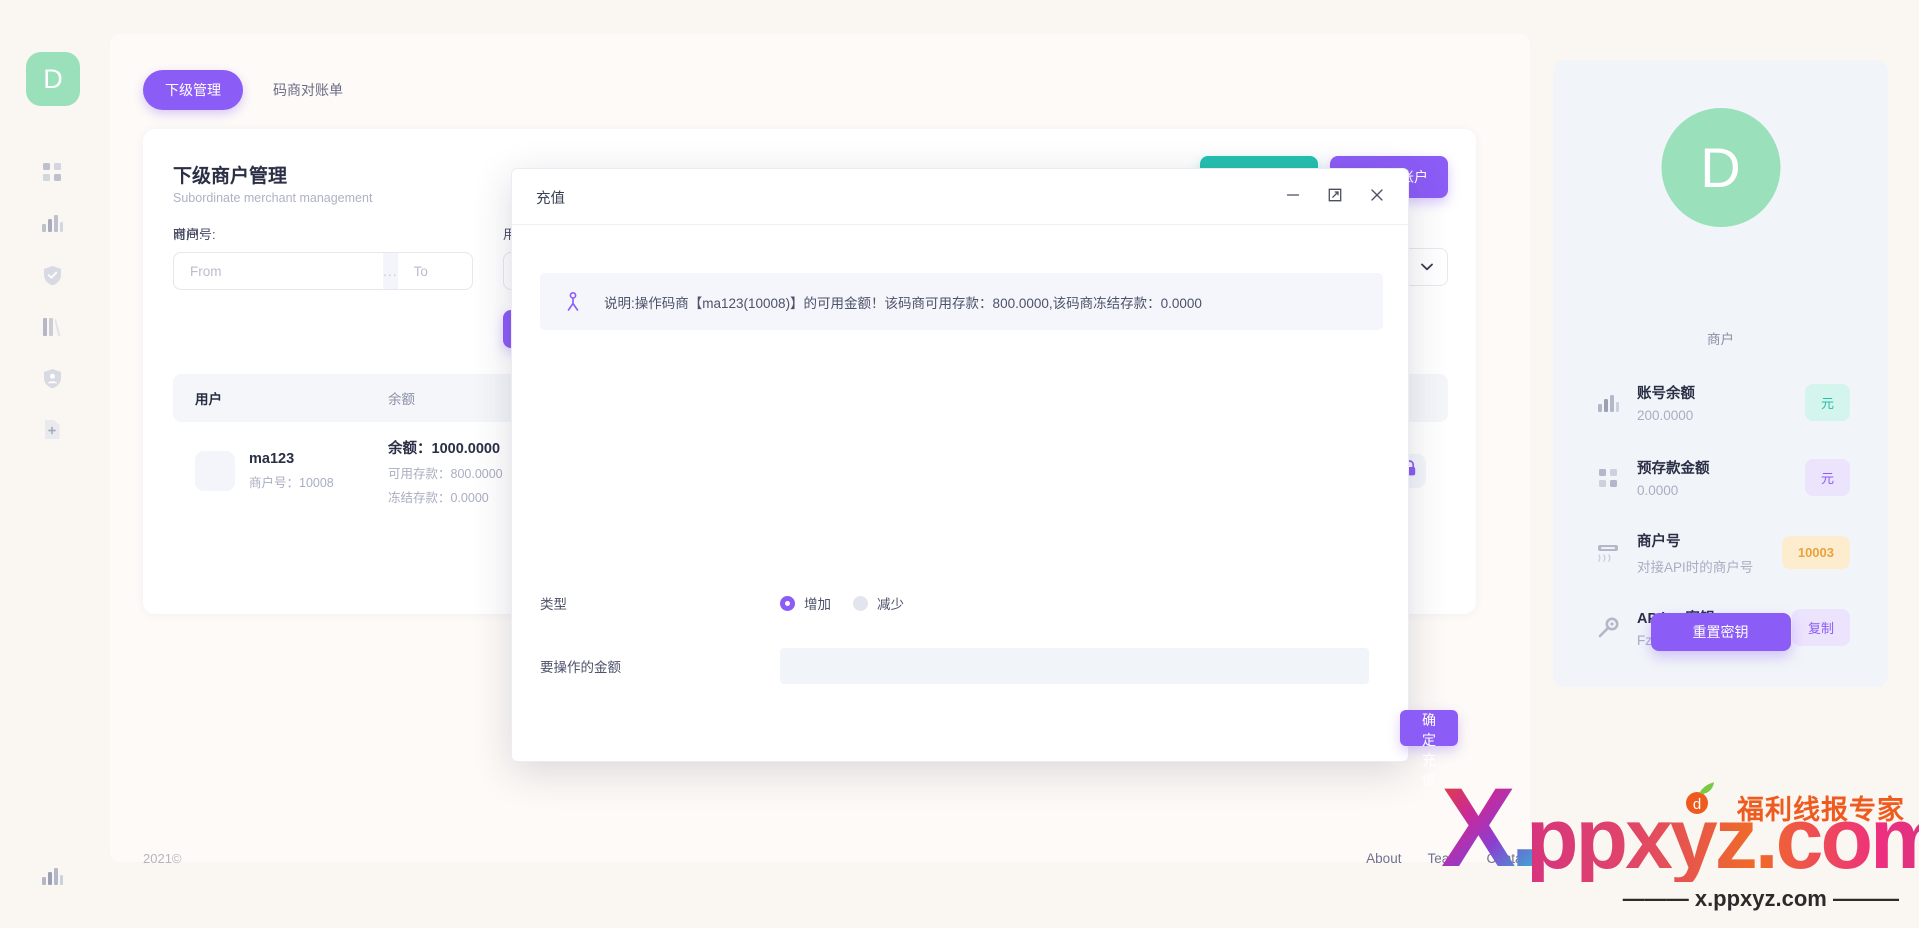  What do you see at coordinates (1704, 801) in the screenshot?
I see `leaf-badge-icon: d` at bounding box center [1704, 801].